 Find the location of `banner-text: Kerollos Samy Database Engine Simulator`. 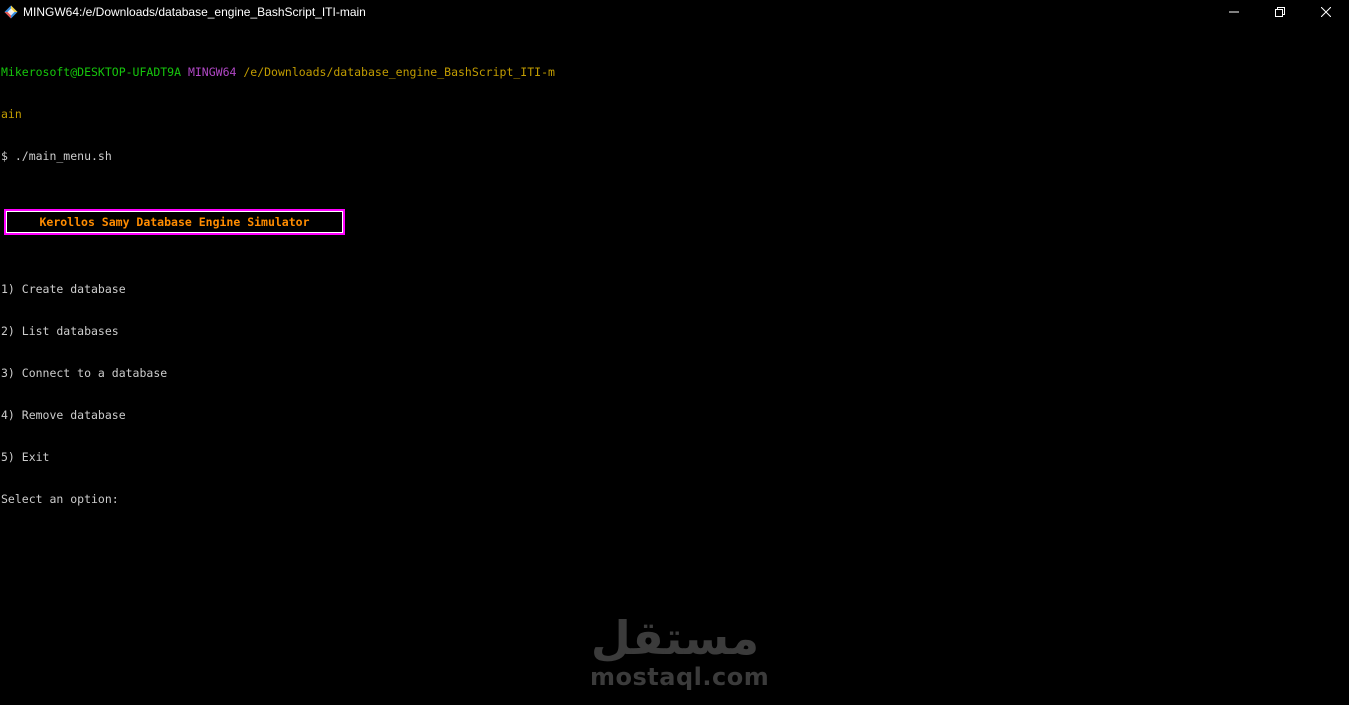

banner-text: Kerollos Samy Database Engine Simulator is located at coordinates (174, 222).